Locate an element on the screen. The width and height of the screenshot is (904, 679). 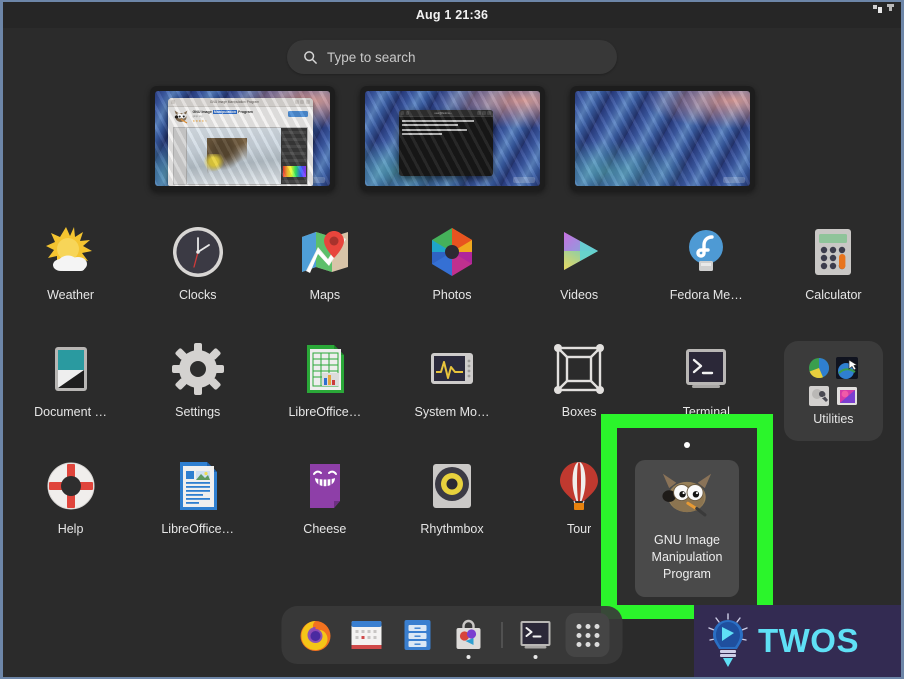
app-settings: Settings is located at coordinates (197, 389).